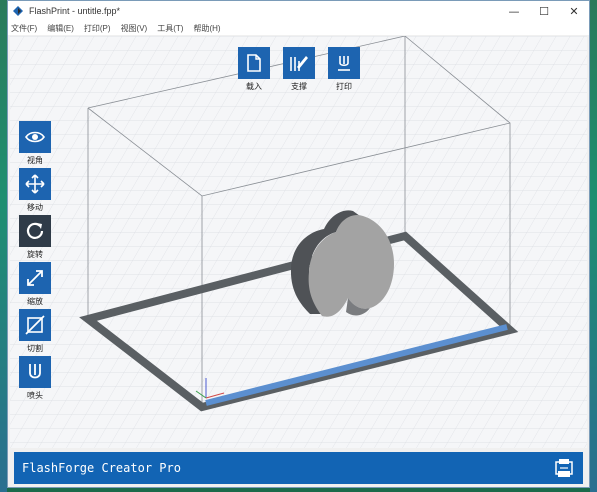  I want to click on extruder-button: 喷头, so click(35, 378).